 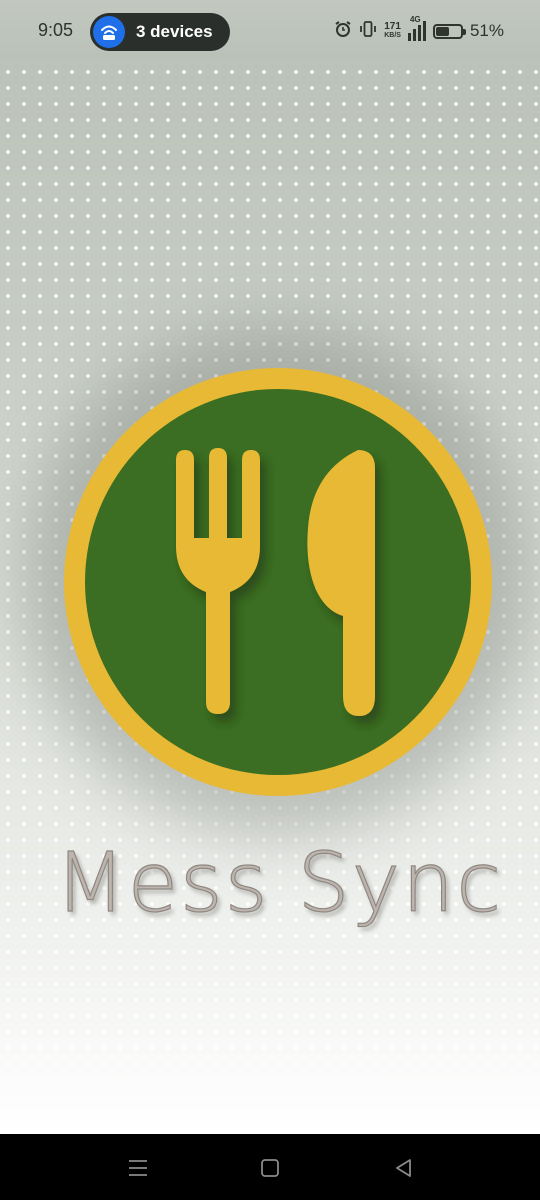 What do you see at coordinates (392, 26) in the screenshot?
I see `net-speed-value: 171` at bounding box center [392, 26].